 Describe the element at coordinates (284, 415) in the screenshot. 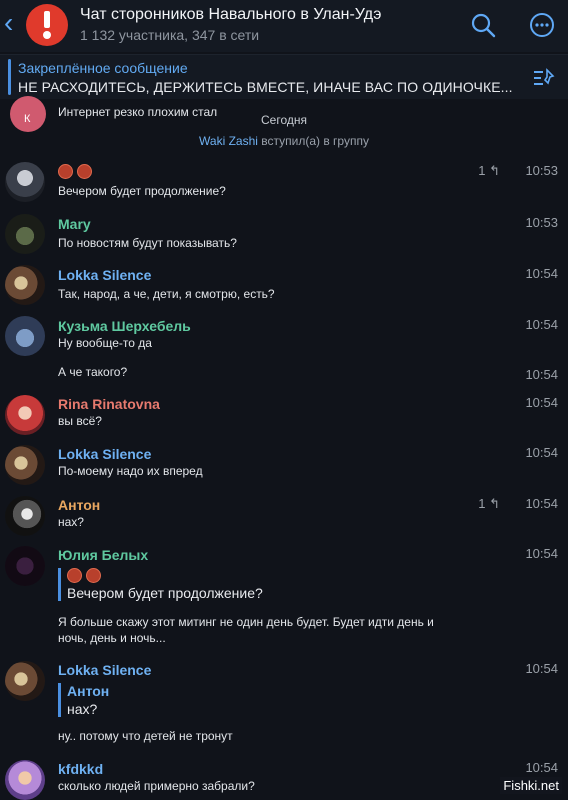

I see `message: Rina Rinatovna вы всё? 10:54` at that location.